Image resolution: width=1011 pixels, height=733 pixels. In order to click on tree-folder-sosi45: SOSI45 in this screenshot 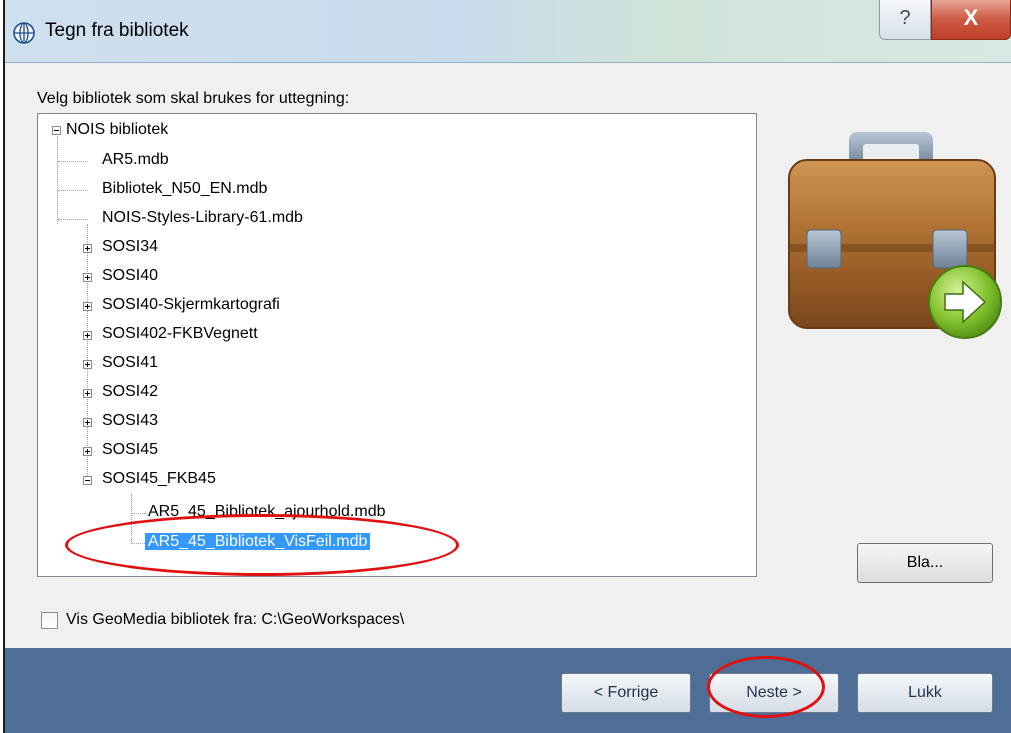, I will do `click(130, 450)`.